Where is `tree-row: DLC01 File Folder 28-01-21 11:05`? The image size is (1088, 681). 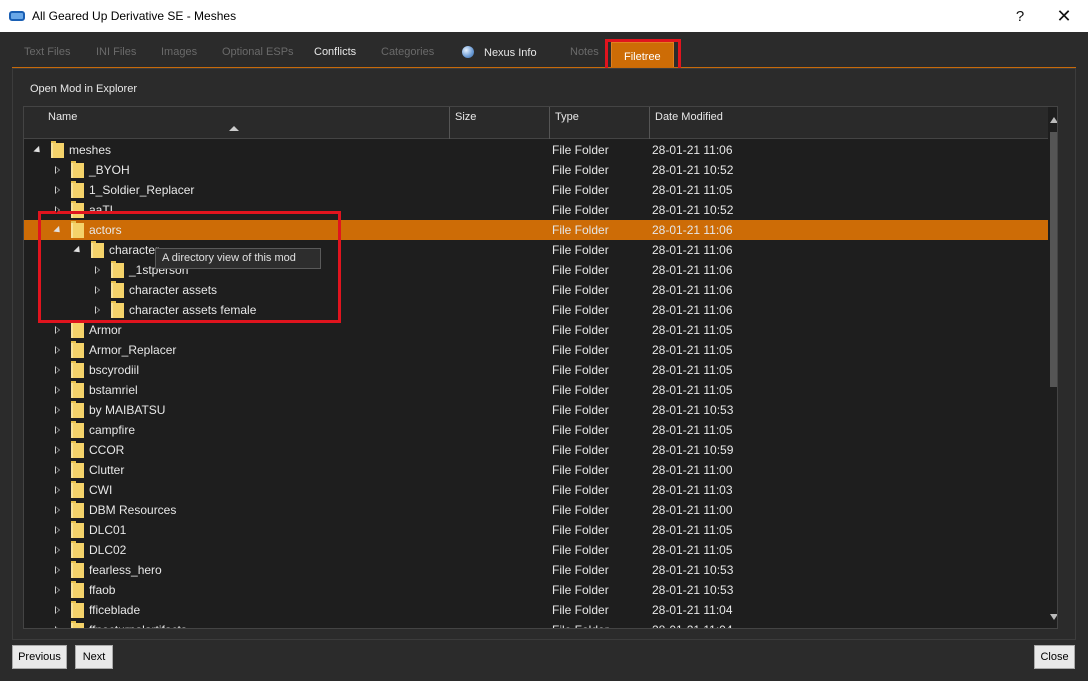 tree-row: DLC01 File Folder 28-01-21 11:05 is located at coordinates (536, 530).